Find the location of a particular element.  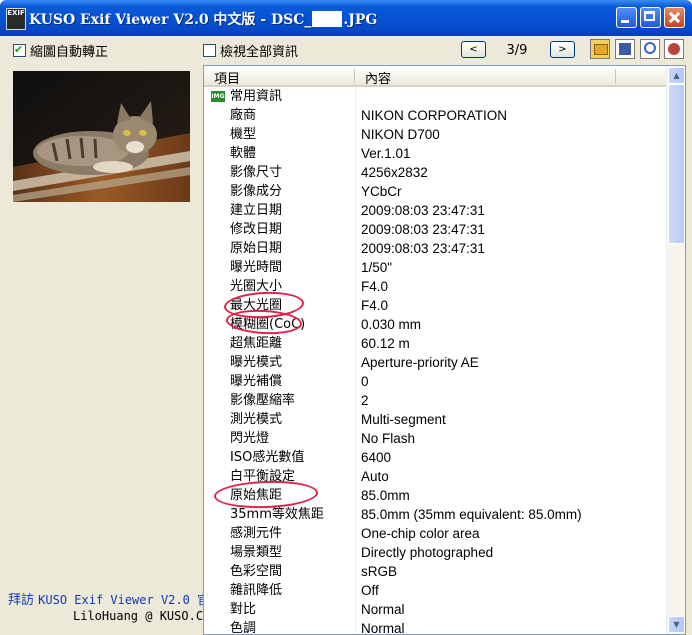

auto-rotate-checkbox: 縮圖自動轉正 is located at coordinates (60, 51).